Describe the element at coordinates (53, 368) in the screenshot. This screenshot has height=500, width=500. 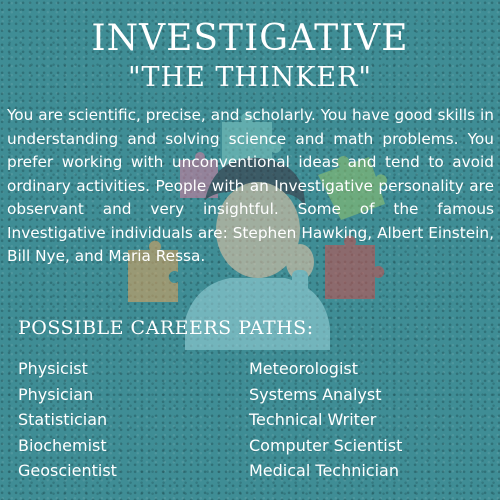
I see `career-item: Physicist` at that location.